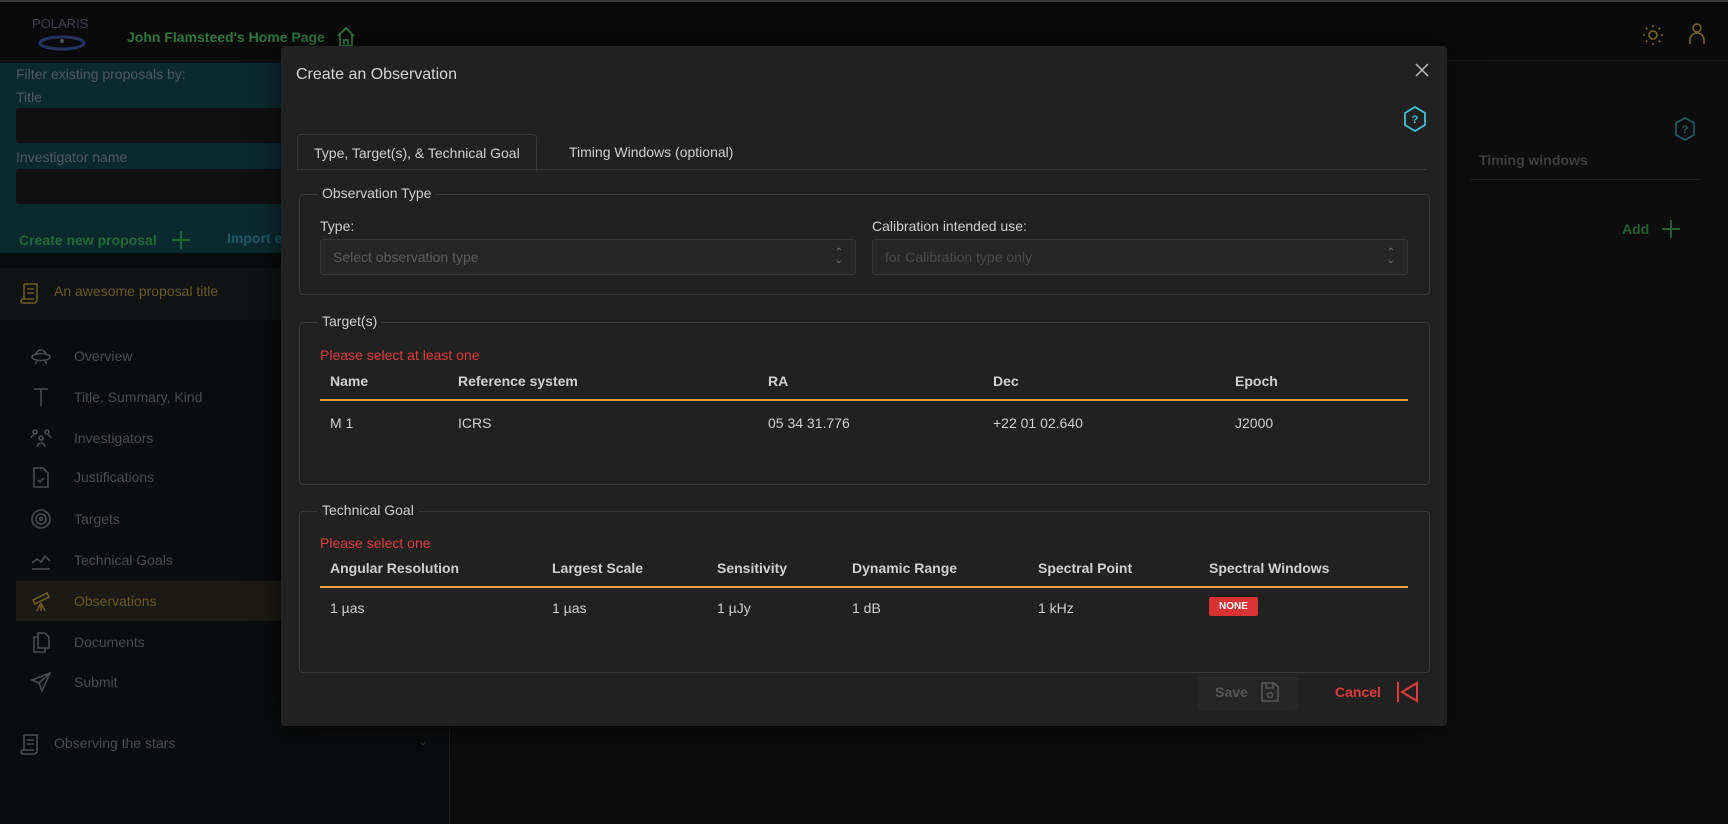  I want to click on home-icon, so click(346, 37).